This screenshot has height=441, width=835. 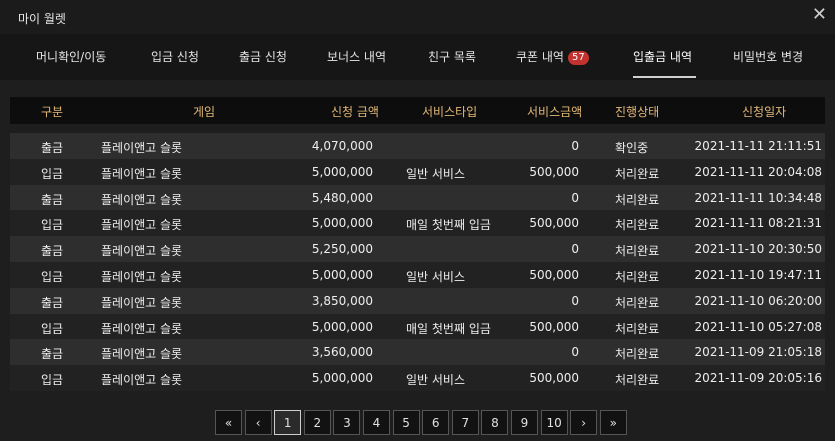 I want to click on cell-amount: 4,070,000, so click(x=342, y=146).